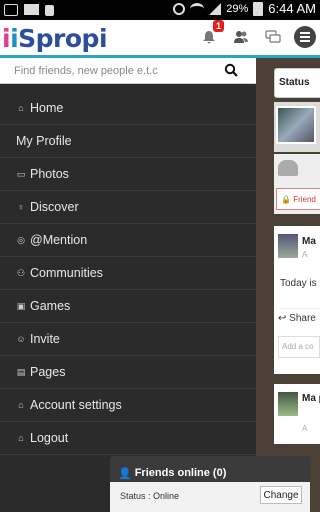 Image resolution: width=320 pixels, height=512 pixels. Describe the element at coordinates (21, 339) in the screenshot. I see `invite-icon: ☺` at that location.